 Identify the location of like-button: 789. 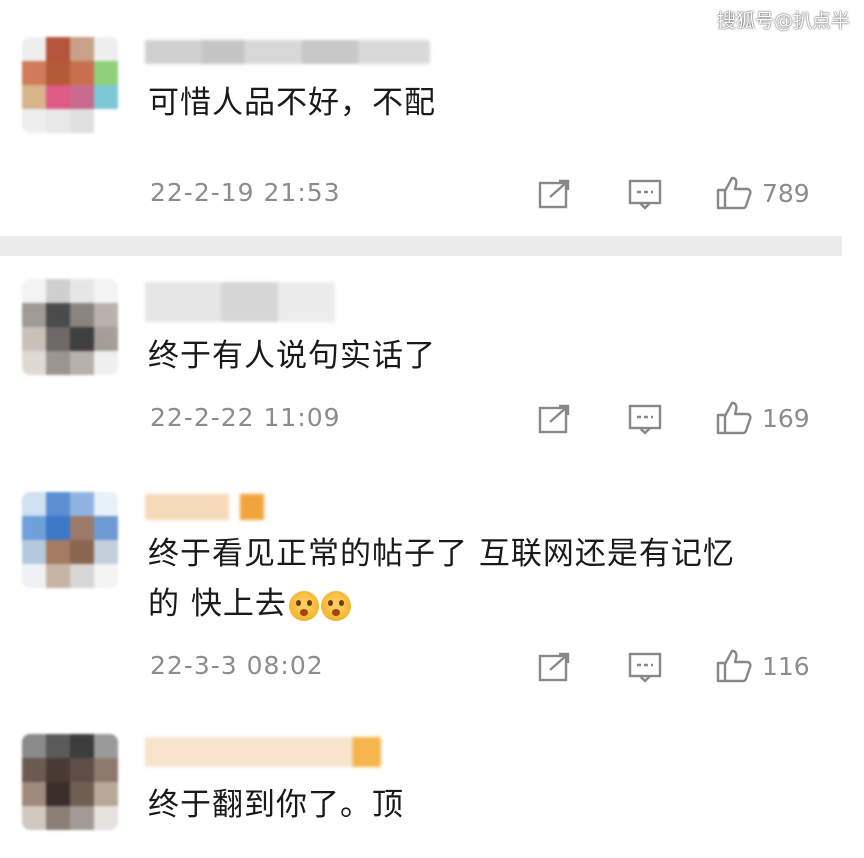
(763, 193).